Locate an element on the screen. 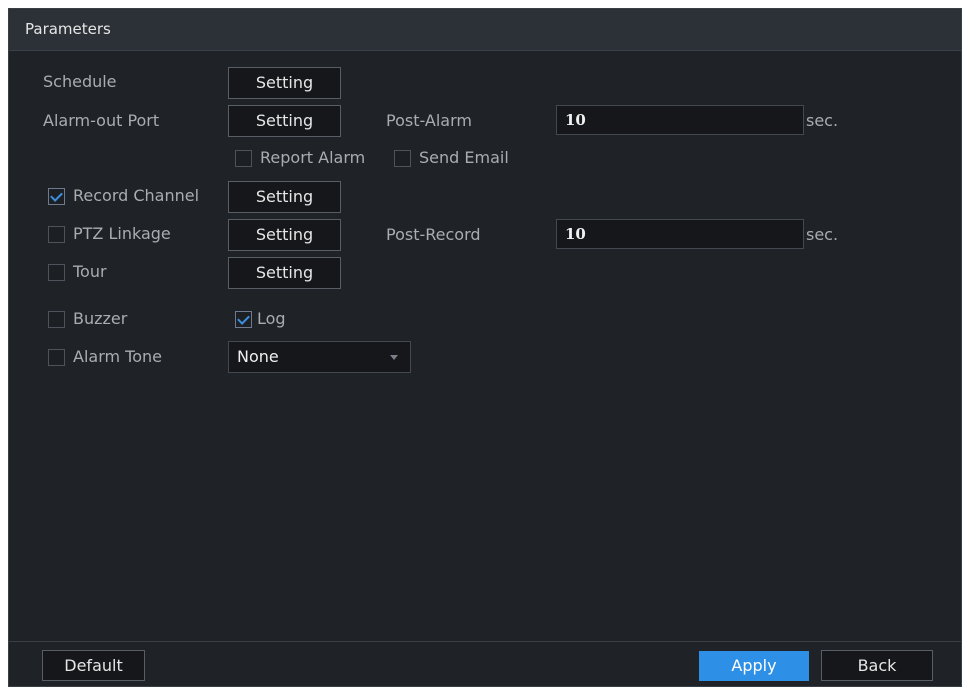  buzzer-label: Buzzer is located at coordinates (100, 318).